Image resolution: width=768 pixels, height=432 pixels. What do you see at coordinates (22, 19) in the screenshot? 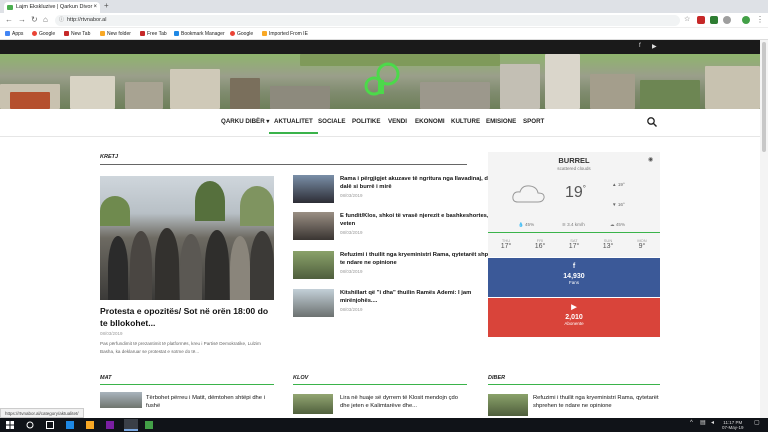
I see `forward-icon: →` at bounding box center [22, 19].